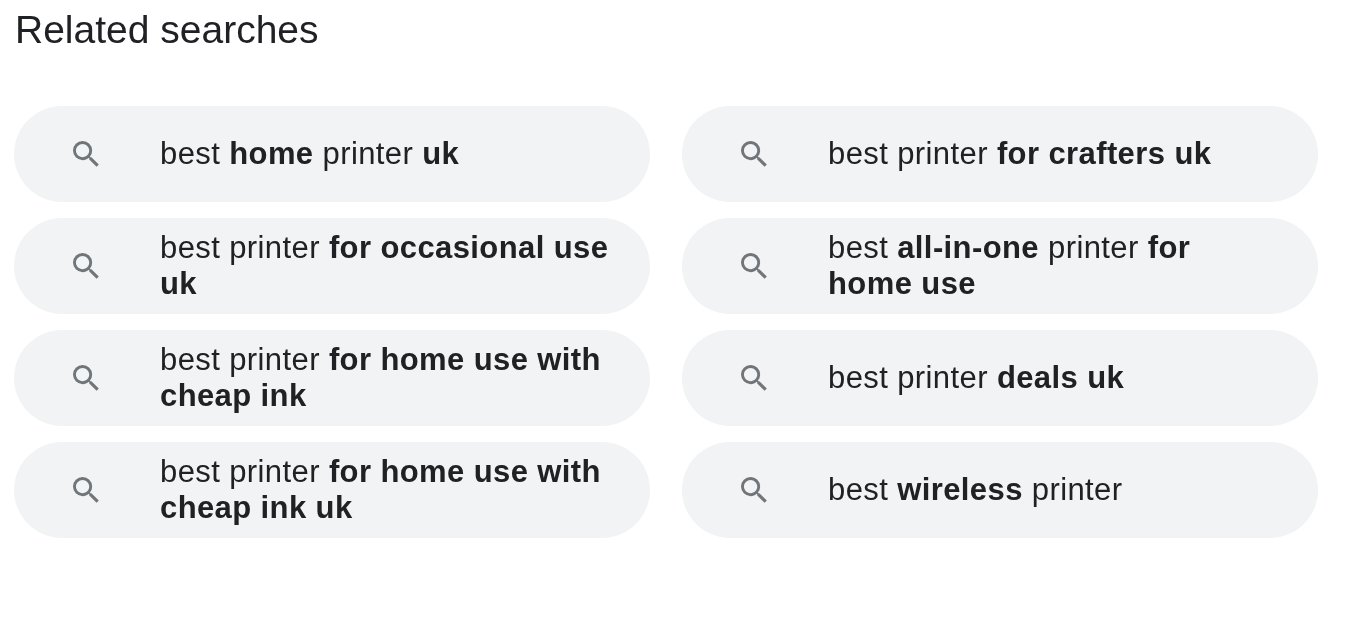 The height and width of the screenshot is (618, 1368). What do you see at coordinates (332, 266) in the screenshot?
I see `related-search-chip: best printer for occasional use uk` at bounding box center [332, 266].